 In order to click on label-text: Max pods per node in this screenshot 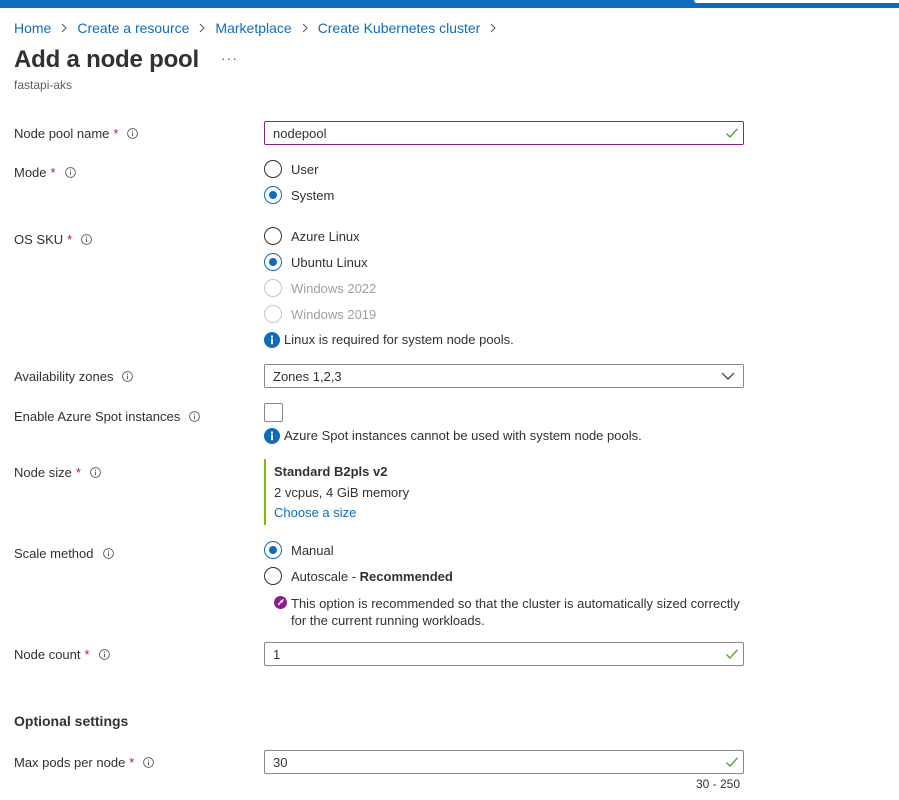, I will do `click(70, 762)`.